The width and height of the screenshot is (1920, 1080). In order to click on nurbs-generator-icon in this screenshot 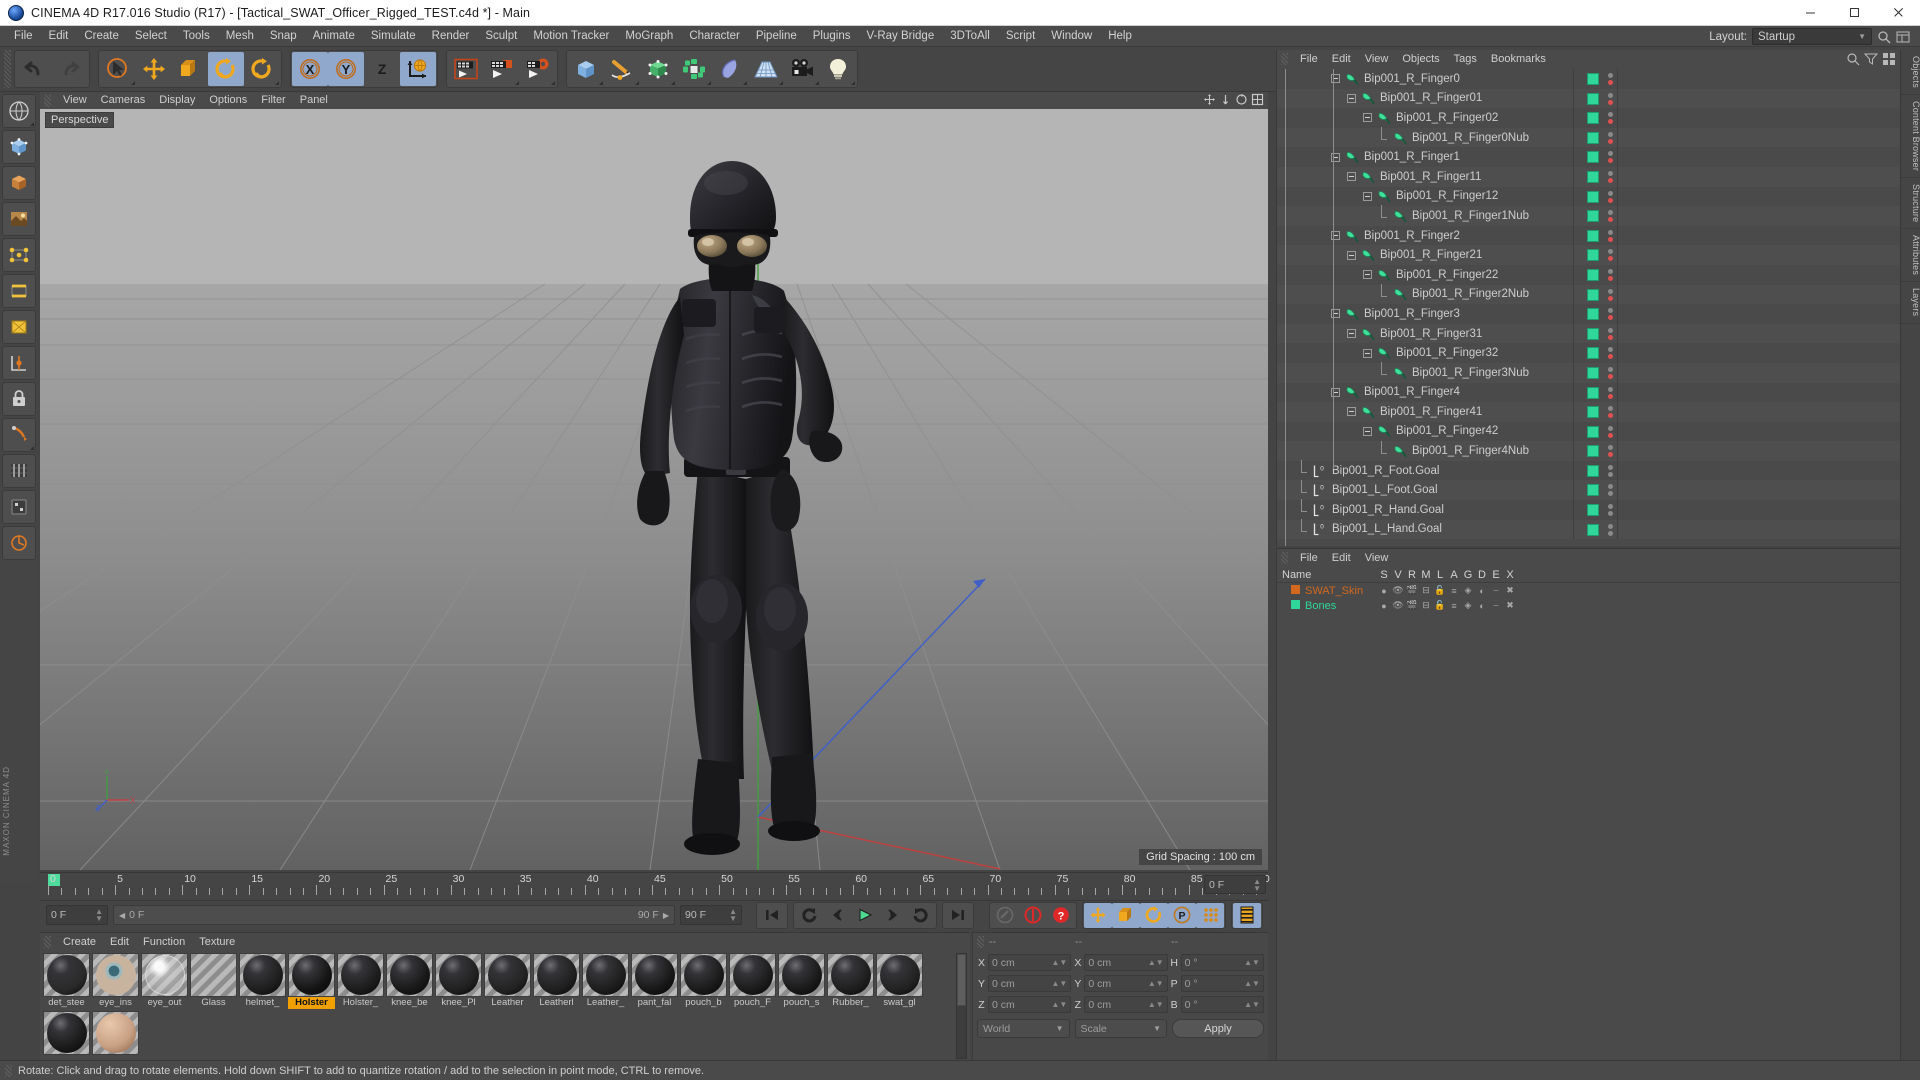, I will do `click(658, 69)`.